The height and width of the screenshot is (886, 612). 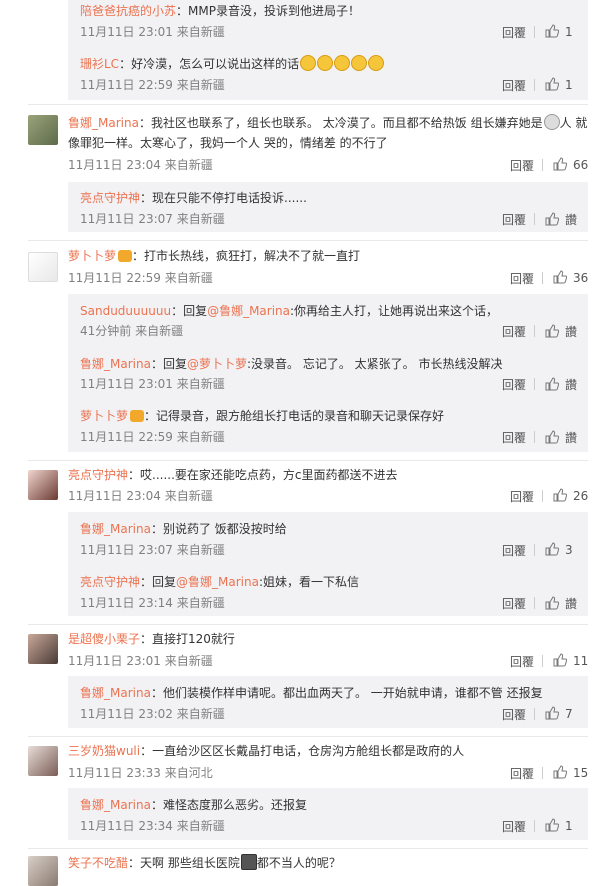 I want to click on comment-text: 都不当人的呢？, so click(x=298, y=863).